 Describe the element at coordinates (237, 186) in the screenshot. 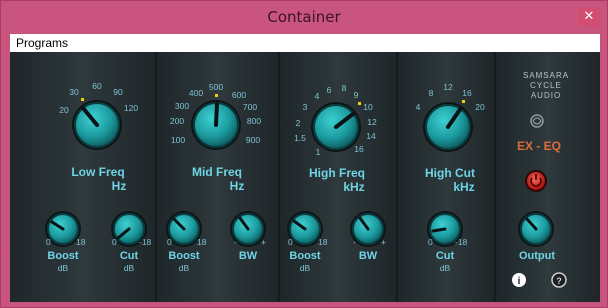

I see `mid-freq-unit: Hz` at that location.